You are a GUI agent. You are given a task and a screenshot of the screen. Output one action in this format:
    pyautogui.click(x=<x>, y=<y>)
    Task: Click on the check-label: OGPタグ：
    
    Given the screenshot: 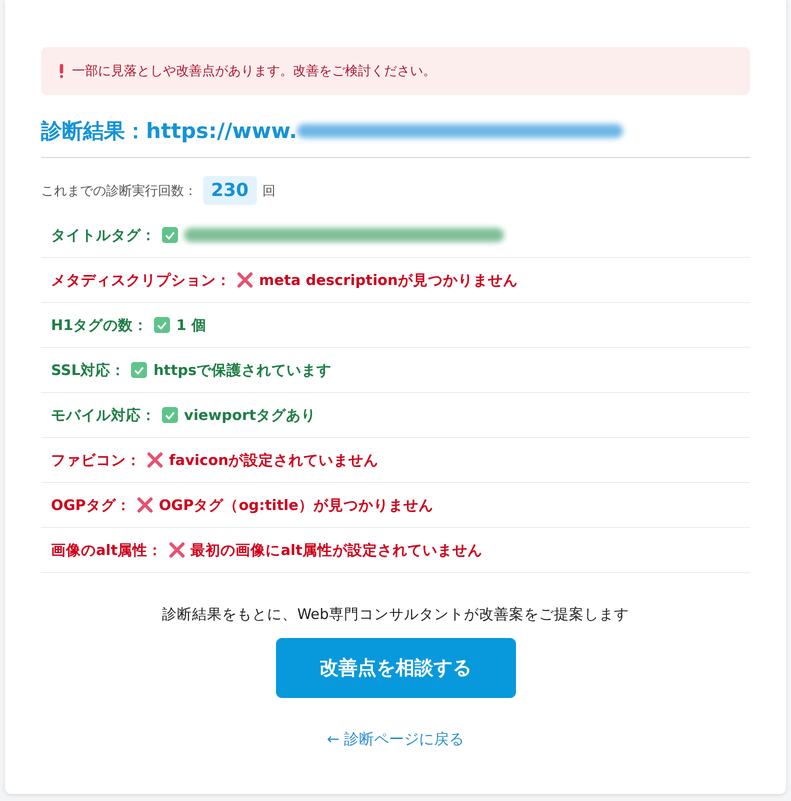 What is the action you would take?
    pyautogui.click(x=91, y=505)
    